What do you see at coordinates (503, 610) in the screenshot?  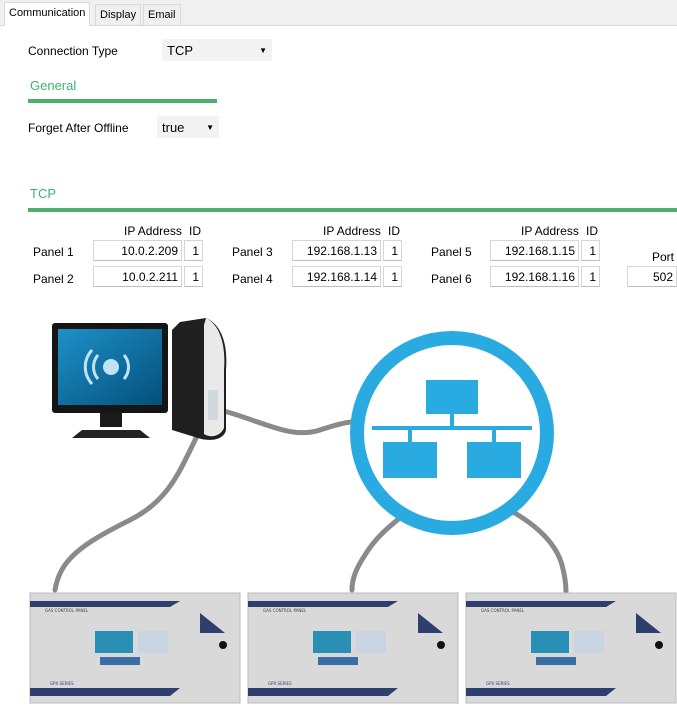 I see `device-title-3: GAS CONTROL PANEL` at bounding box center [503, 610].